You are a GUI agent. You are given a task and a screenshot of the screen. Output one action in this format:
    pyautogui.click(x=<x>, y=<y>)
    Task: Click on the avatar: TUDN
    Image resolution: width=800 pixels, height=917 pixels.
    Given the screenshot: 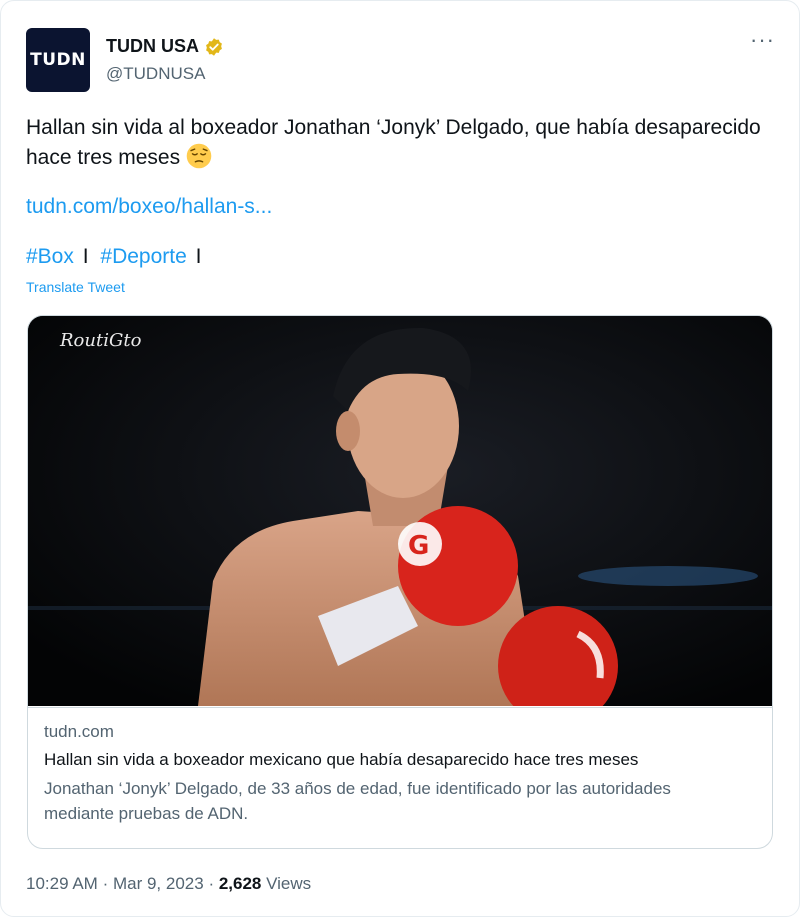 What is the action you would take?
    pyautogui.click(x=58, y=60)
    